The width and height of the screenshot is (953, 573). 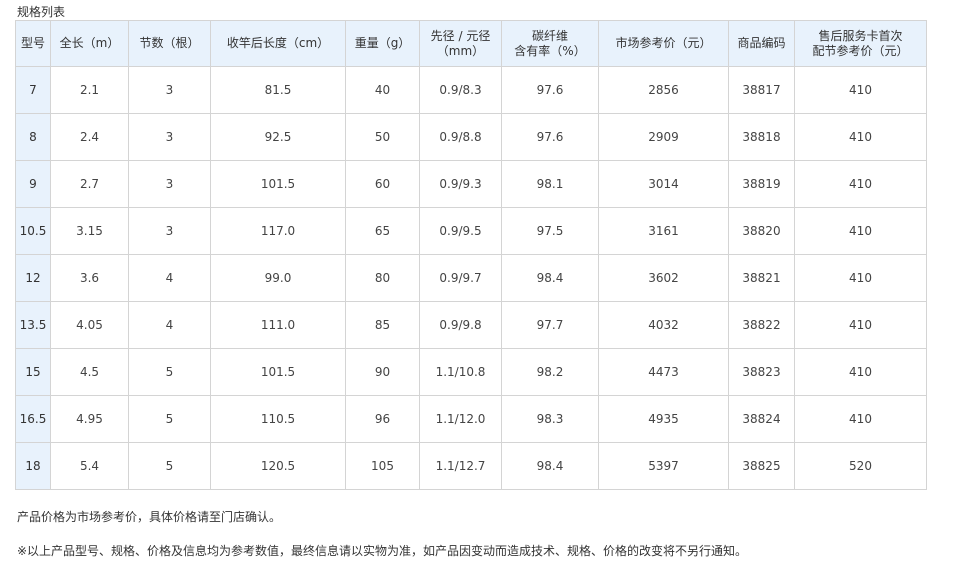 I want to click on table-cell: 97.6, so click(x=550, y=137).